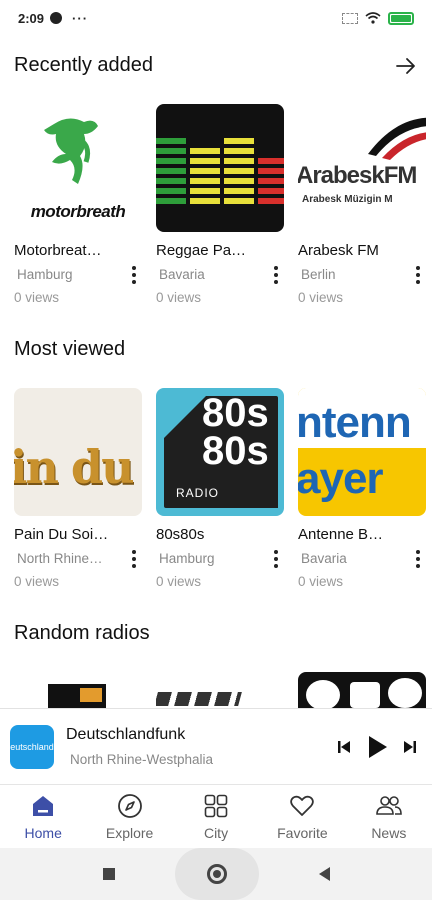 This screenshot has width=432, height=900. I want to click on nav-home: Home, so click(43, 816).